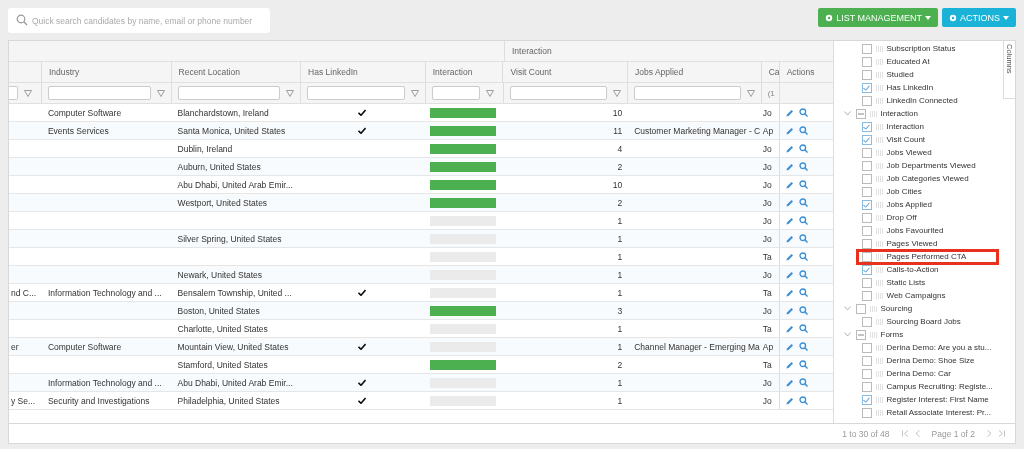 The height and width of the screenshot is (449, 1024). What do you see at coordinates (892, 334) in the screenshot?
I see `column-option: Forms` at bounding box center [892, 334].